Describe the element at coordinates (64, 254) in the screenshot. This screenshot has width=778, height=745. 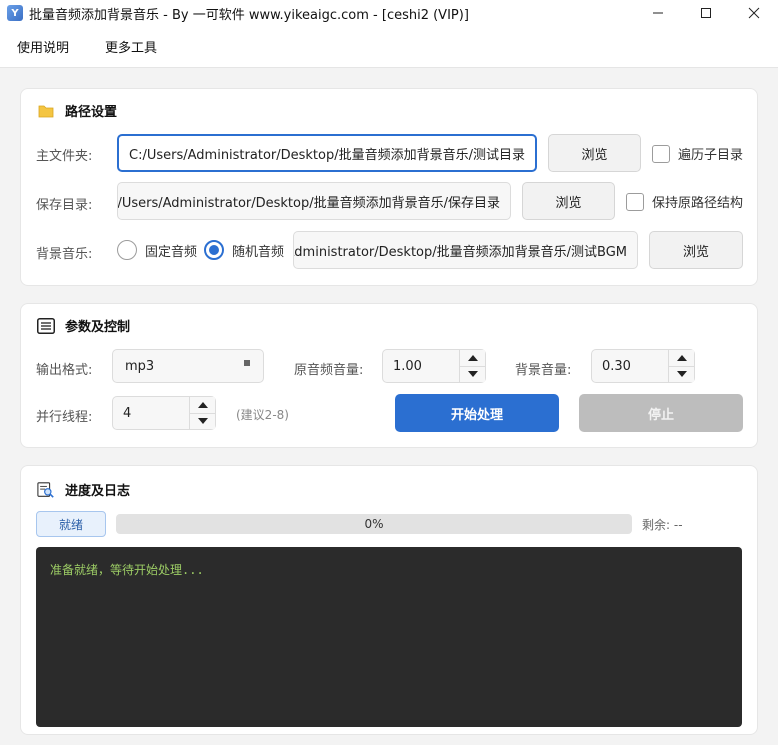
I see `bgm-label: 背景音乐:` at that location.